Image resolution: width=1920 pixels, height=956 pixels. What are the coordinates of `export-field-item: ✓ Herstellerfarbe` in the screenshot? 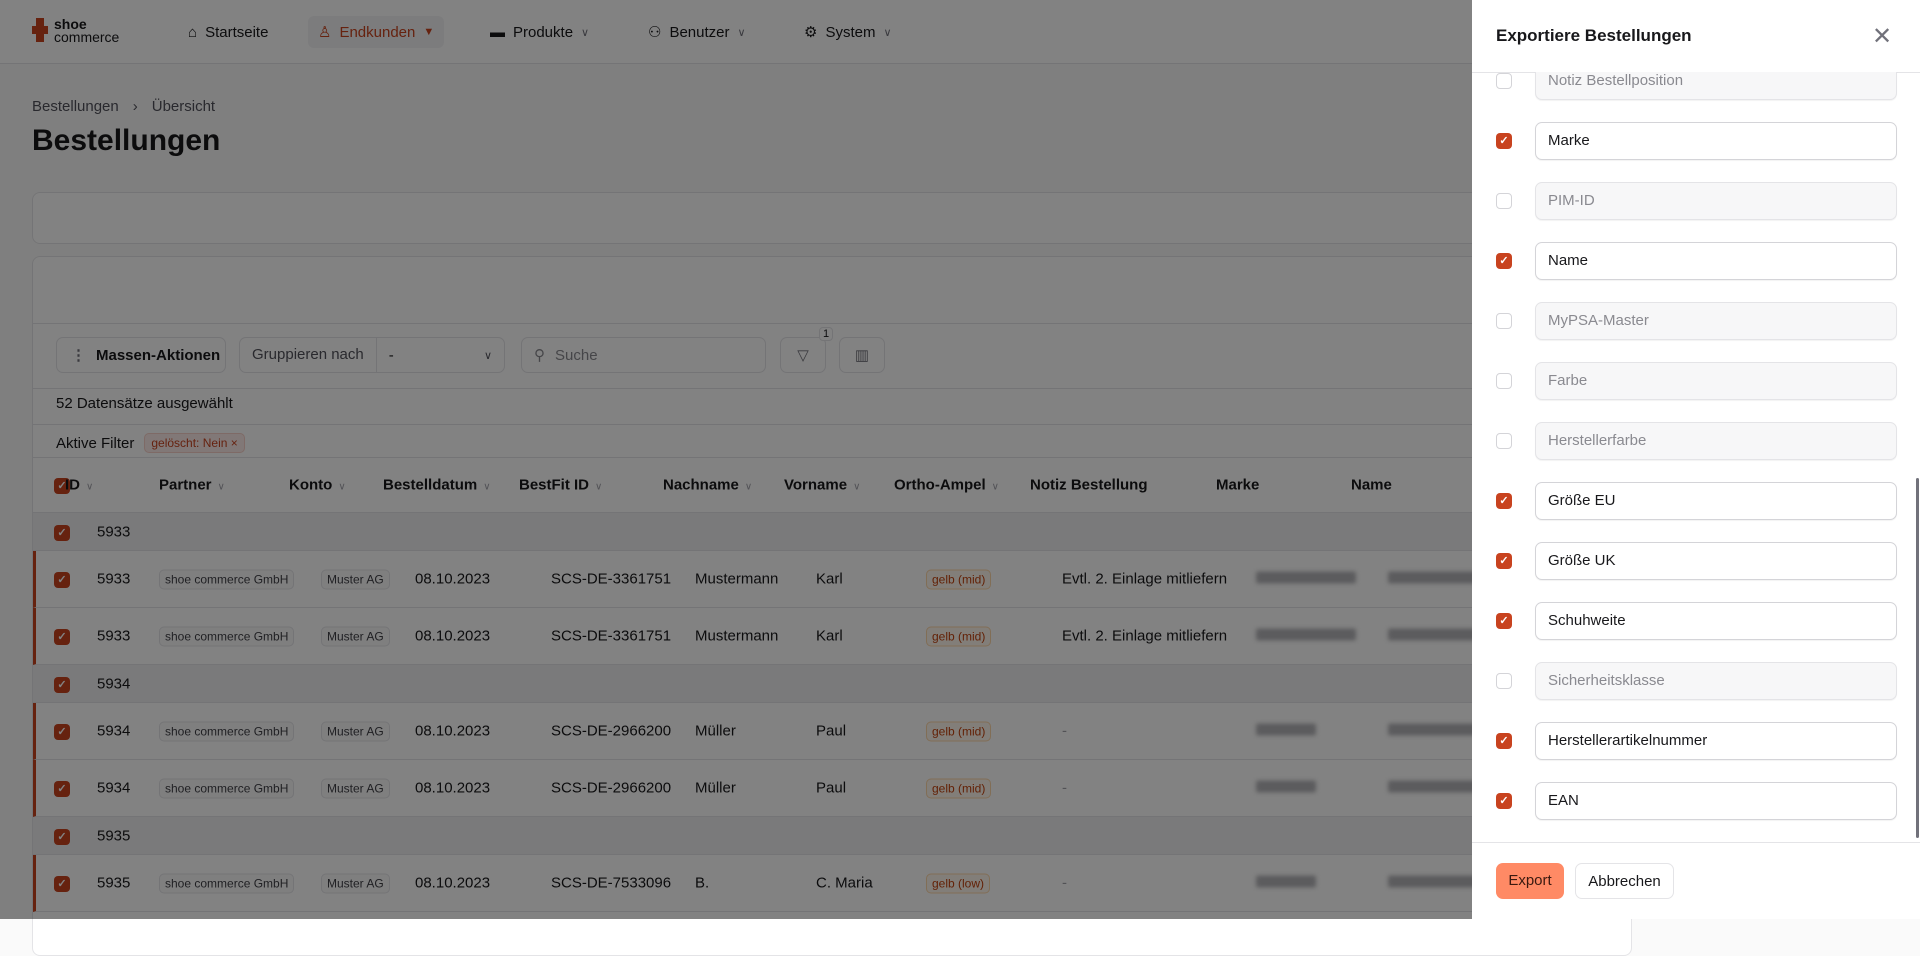 It's located at (1696, 441).